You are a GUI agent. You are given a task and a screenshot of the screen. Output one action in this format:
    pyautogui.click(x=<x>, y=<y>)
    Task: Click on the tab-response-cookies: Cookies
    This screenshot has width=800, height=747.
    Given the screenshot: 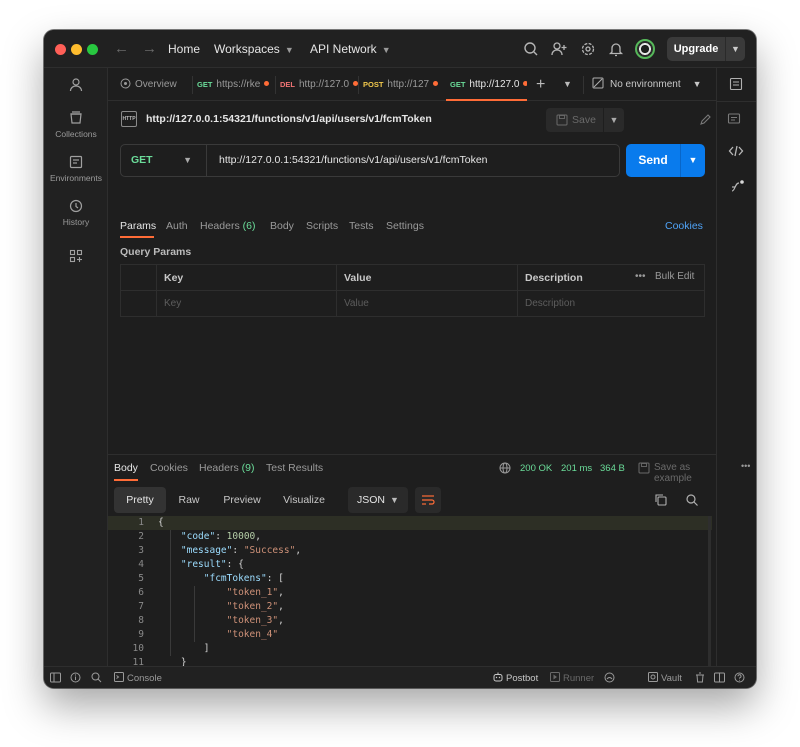 What is the action you would take?
    pyautogui.click(x=169, y=468)
    